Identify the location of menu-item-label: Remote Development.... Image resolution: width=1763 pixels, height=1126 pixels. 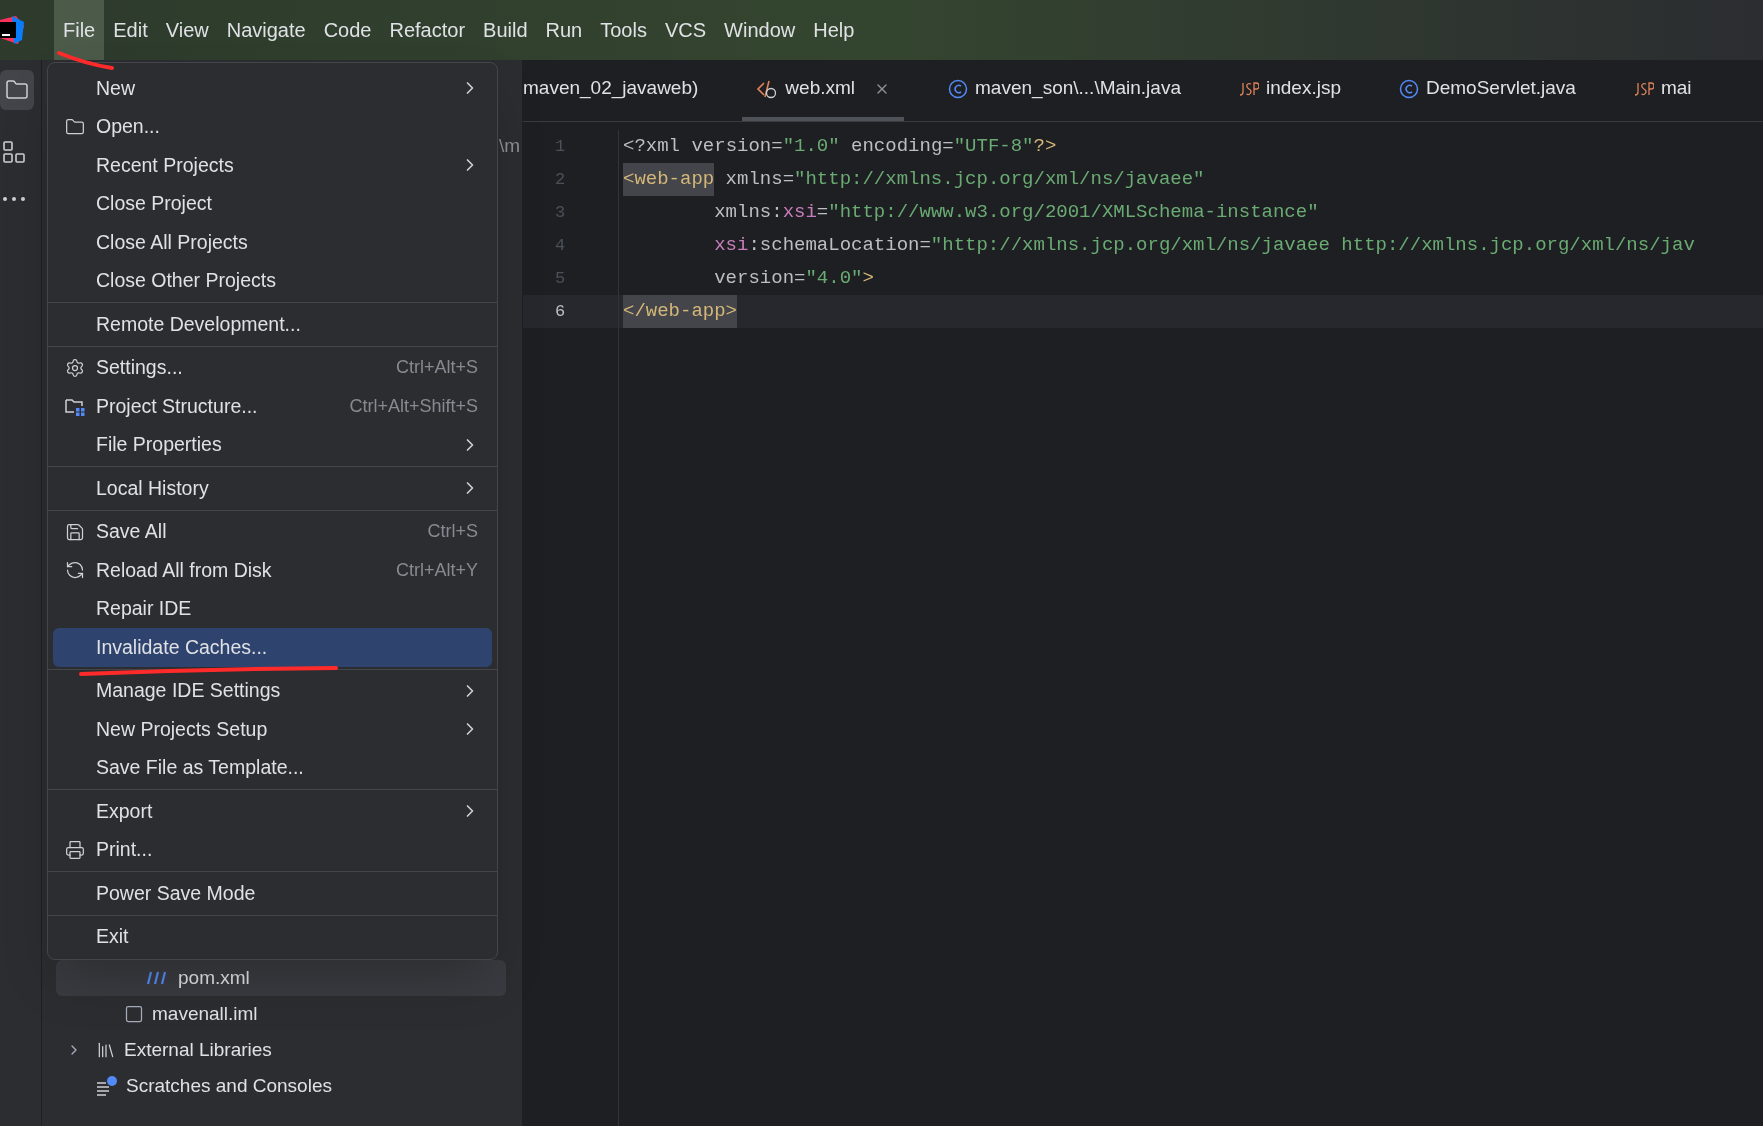
(198, 324).